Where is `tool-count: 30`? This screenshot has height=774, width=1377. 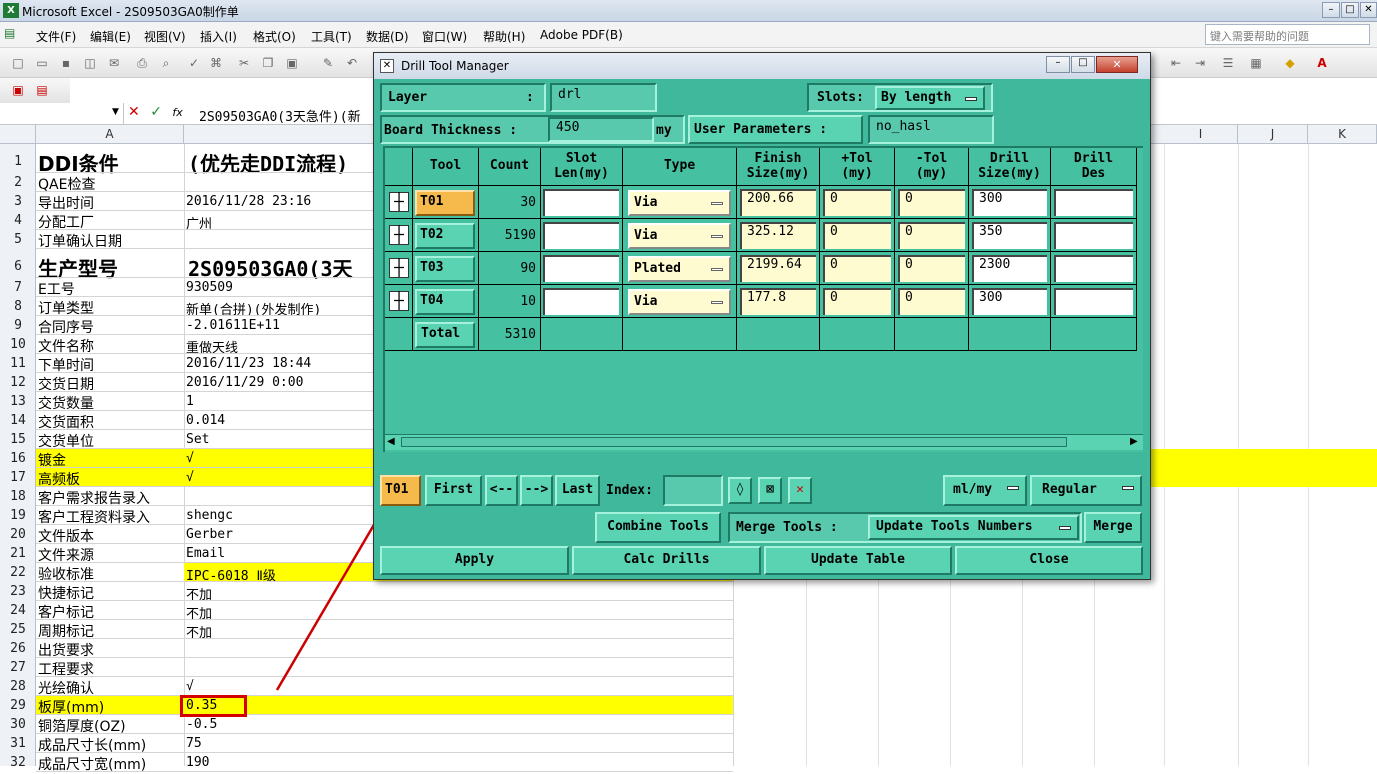 tool-count: 30 is located at coordinates (510, 202).